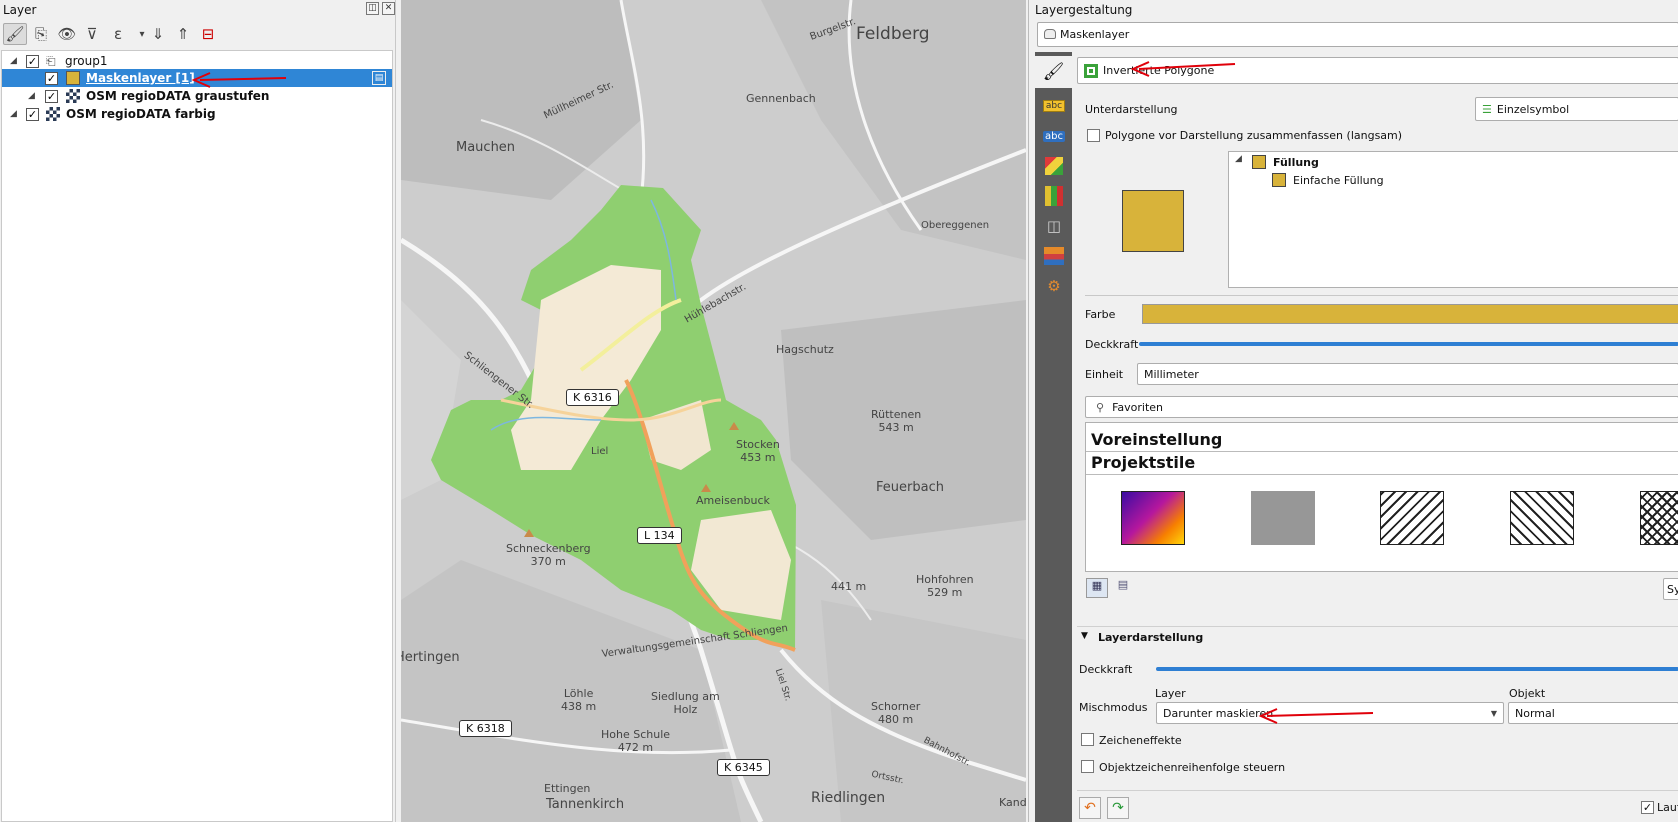 The height and width of the screenshot is (822, 1678). What do you see at coordinates (1296, 162) in the screenshot?
I see `symbol-root-label: Füllung` at bounding box center [1296, 162].